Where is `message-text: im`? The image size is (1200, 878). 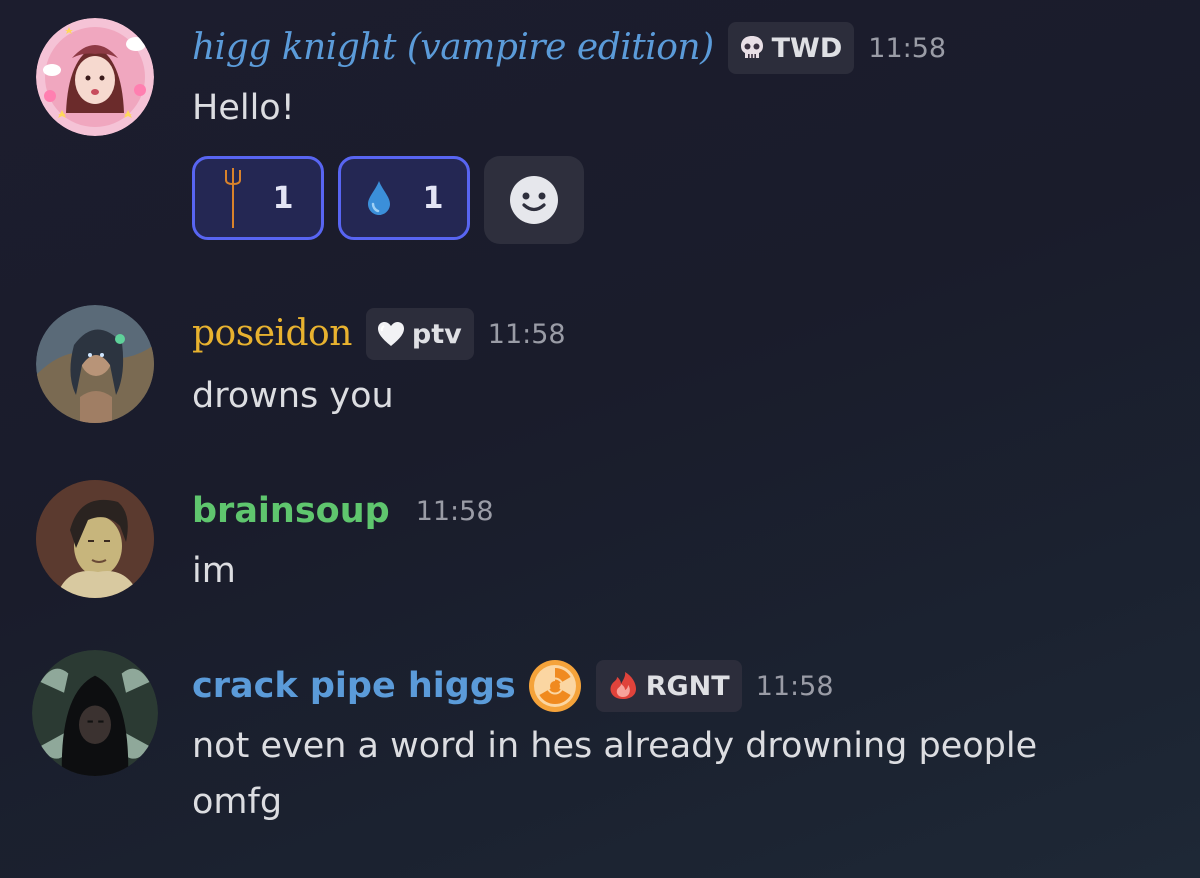 message-text: im is located at coordinates (214, 571).